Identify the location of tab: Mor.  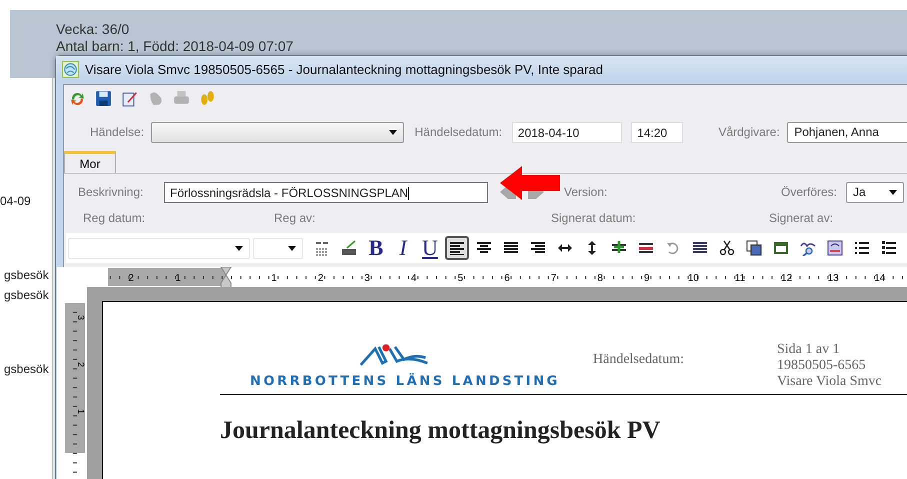
(90, 162).